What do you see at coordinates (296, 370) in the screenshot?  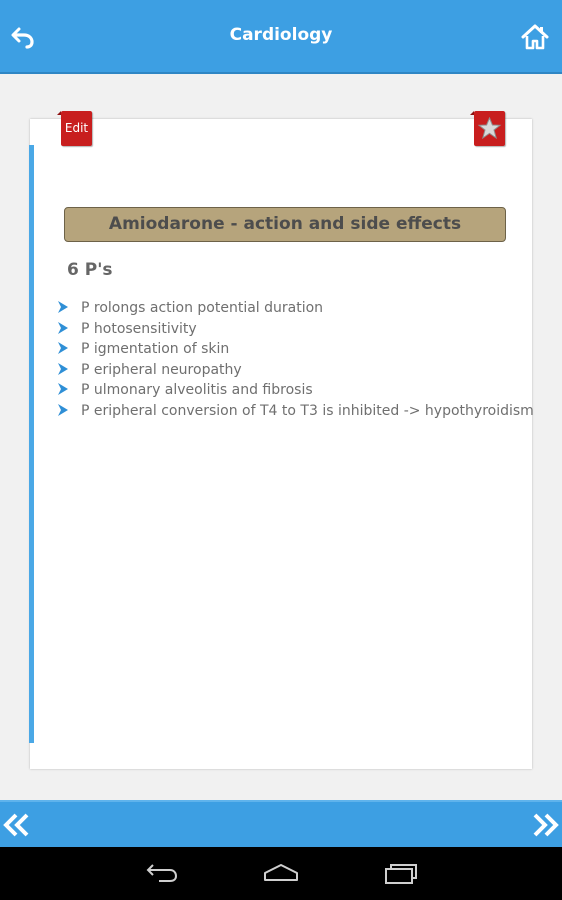 I see `list-item: P eripheral neuropathy` at bounding box center [296, 370].